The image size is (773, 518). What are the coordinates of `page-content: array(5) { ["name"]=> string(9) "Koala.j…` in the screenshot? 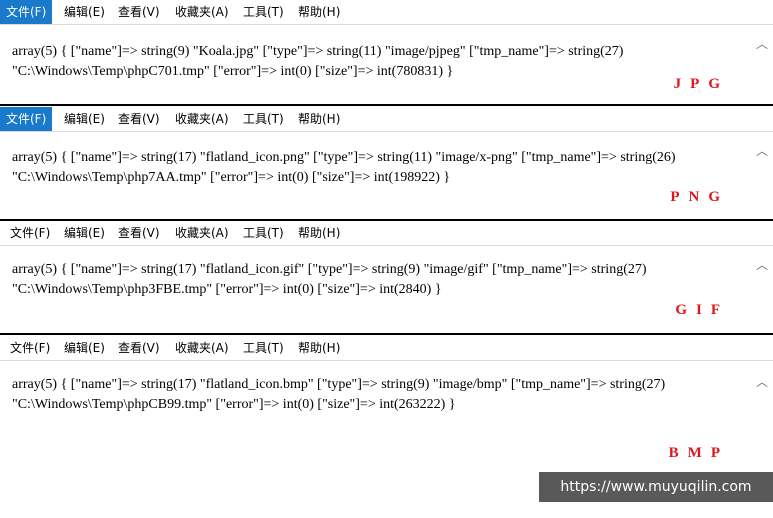 It's located at (386, 63).